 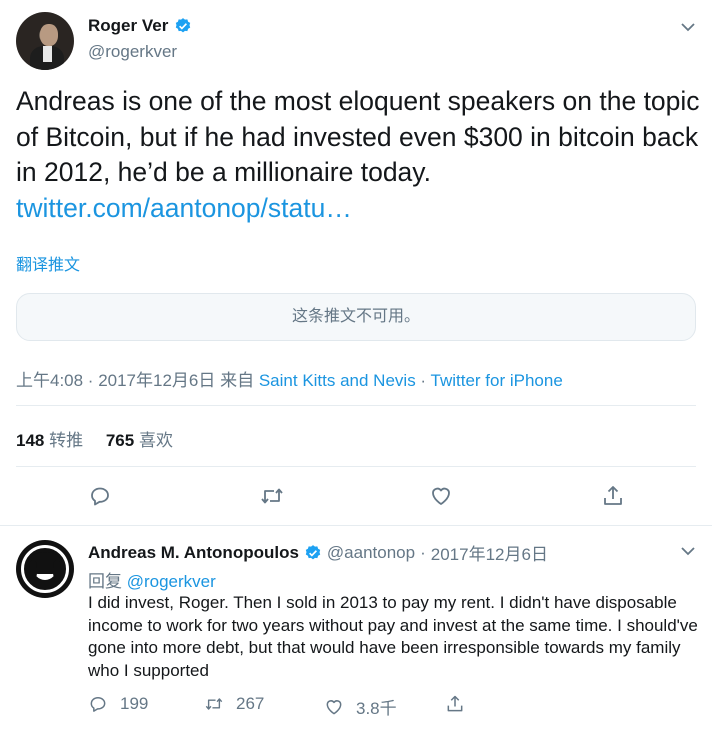 I want to click on reply-share-button, so click(x=455, y=704).